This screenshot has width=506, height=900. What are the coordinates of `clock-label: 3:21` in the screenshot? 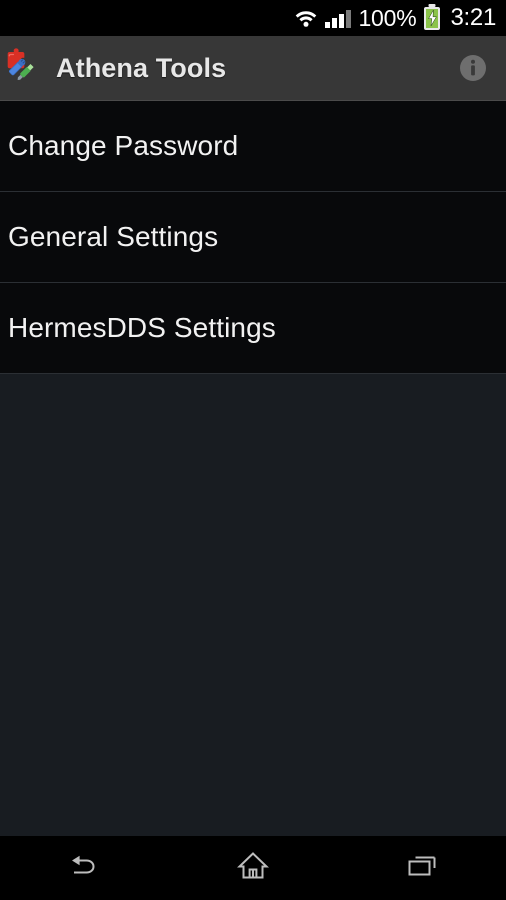 It's located at (473, 17).